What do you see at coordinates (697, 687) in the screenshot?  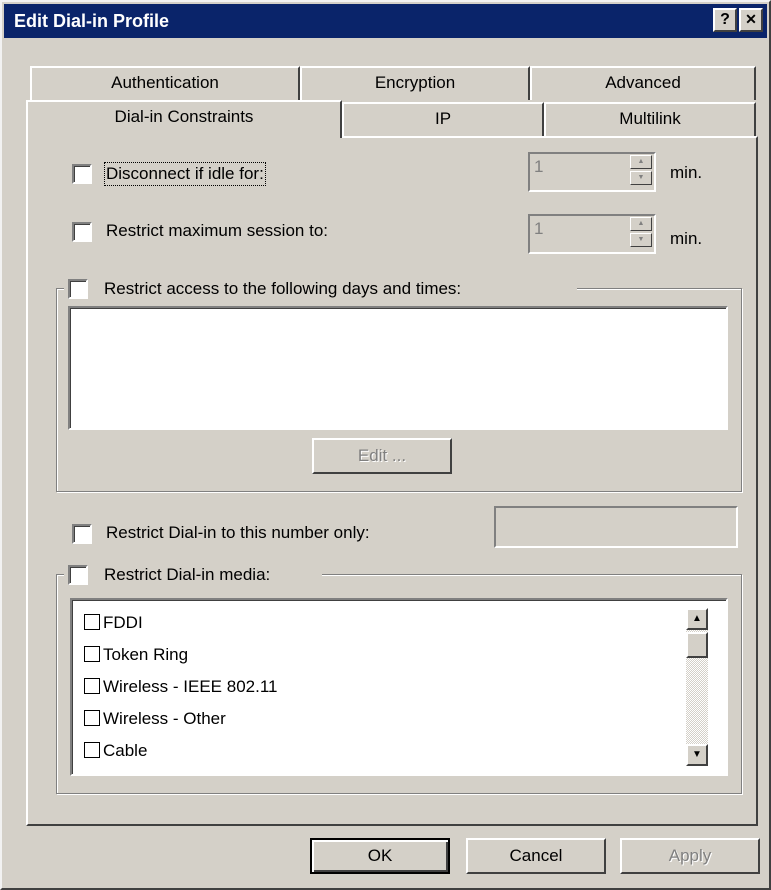 I see `media-scrollbar: ▲ ▼` at bounding box center [697, 687].